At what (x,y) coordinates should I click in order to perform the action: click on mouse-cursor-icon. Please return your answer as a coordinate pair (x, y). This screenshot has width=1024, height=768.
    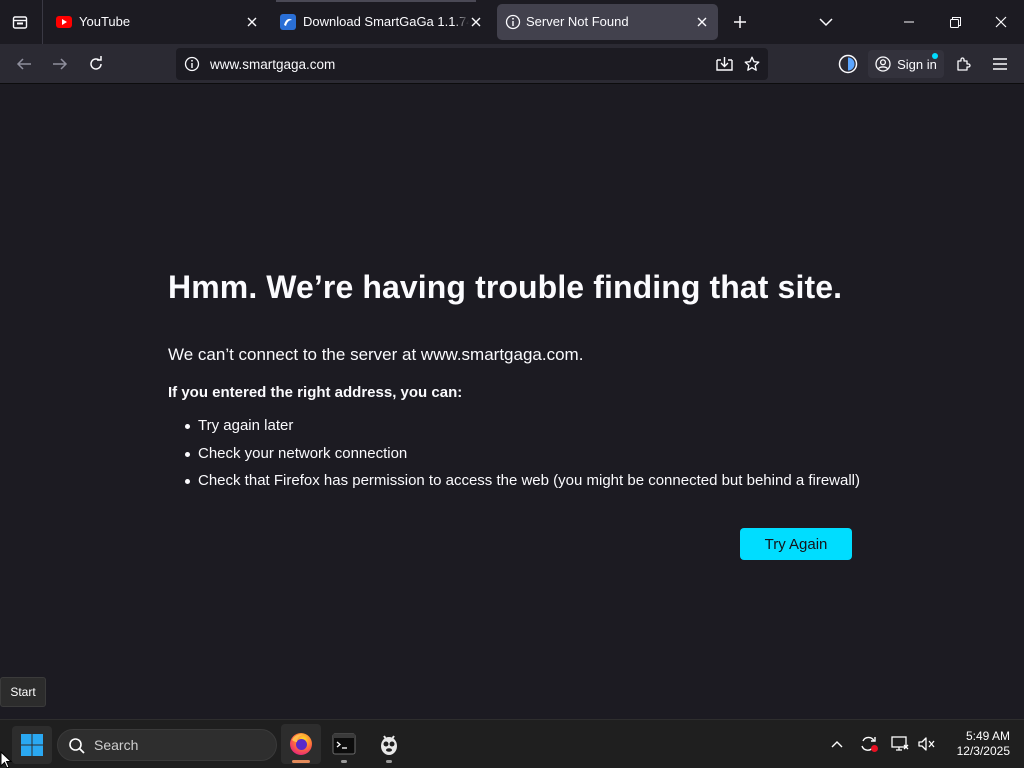
    Looking at the image, I should click on (6, 759).